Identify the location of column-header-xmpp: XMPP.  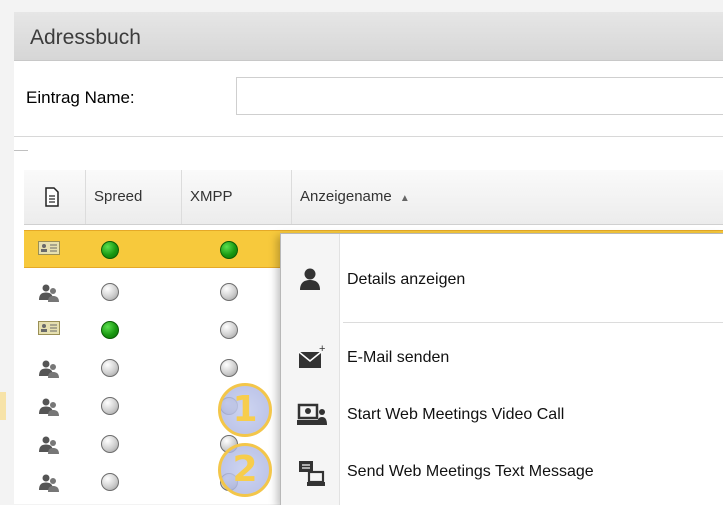
(237, 197).